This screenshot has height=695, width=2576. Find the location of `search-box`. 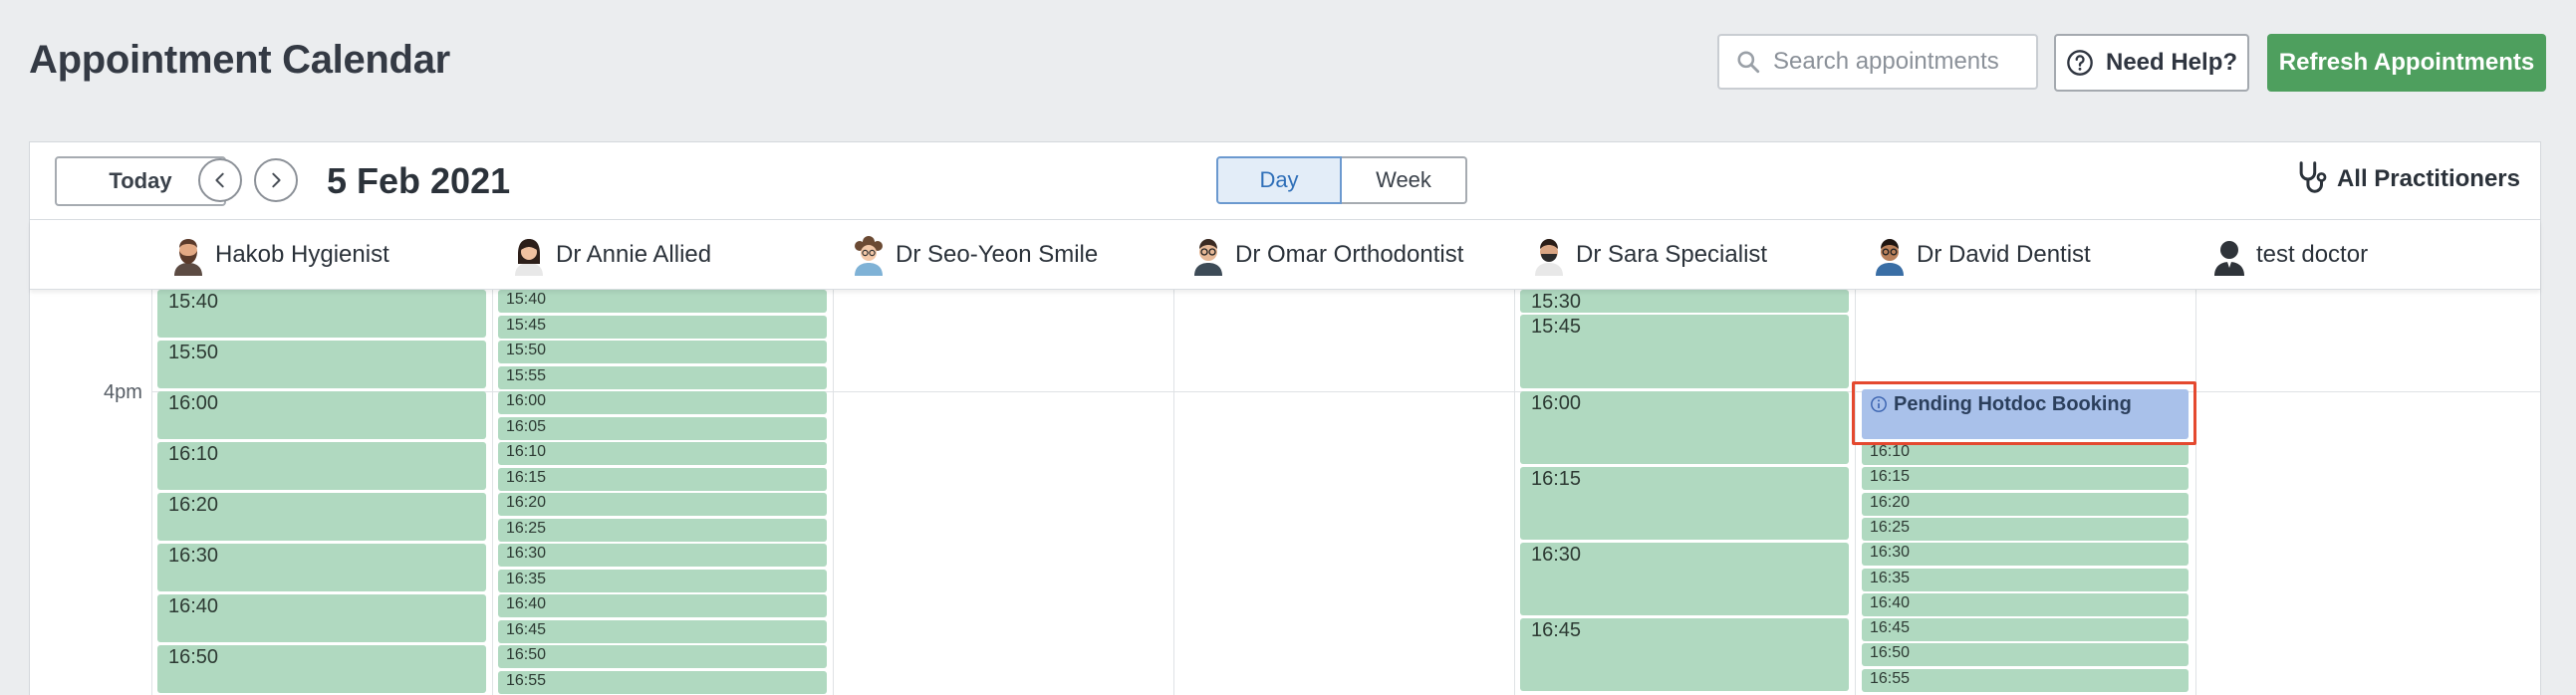

search-box is located at coordinates (1877, 62).